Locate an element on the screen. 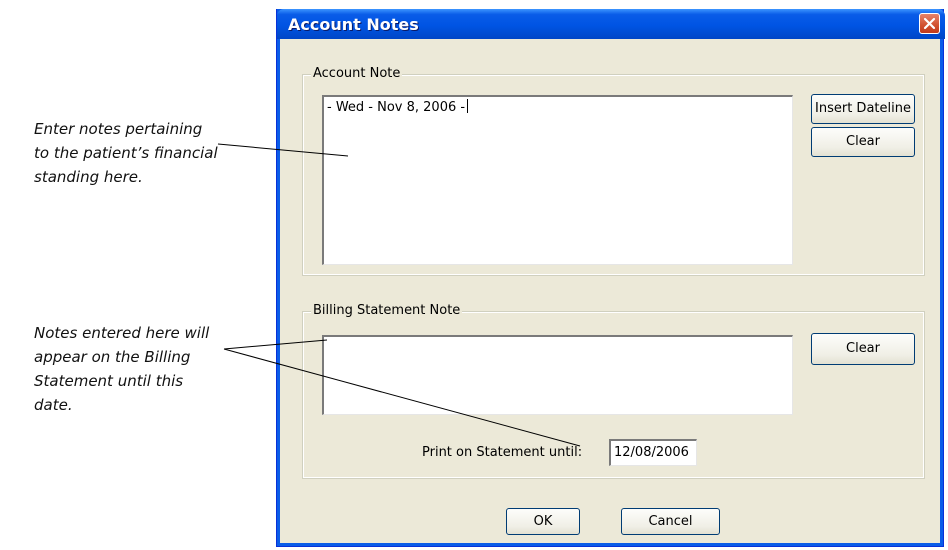 Image resolution: width=948 pixels, height=550 pixels. dialog-title: Account Notes is located at coordinates (353, 24).